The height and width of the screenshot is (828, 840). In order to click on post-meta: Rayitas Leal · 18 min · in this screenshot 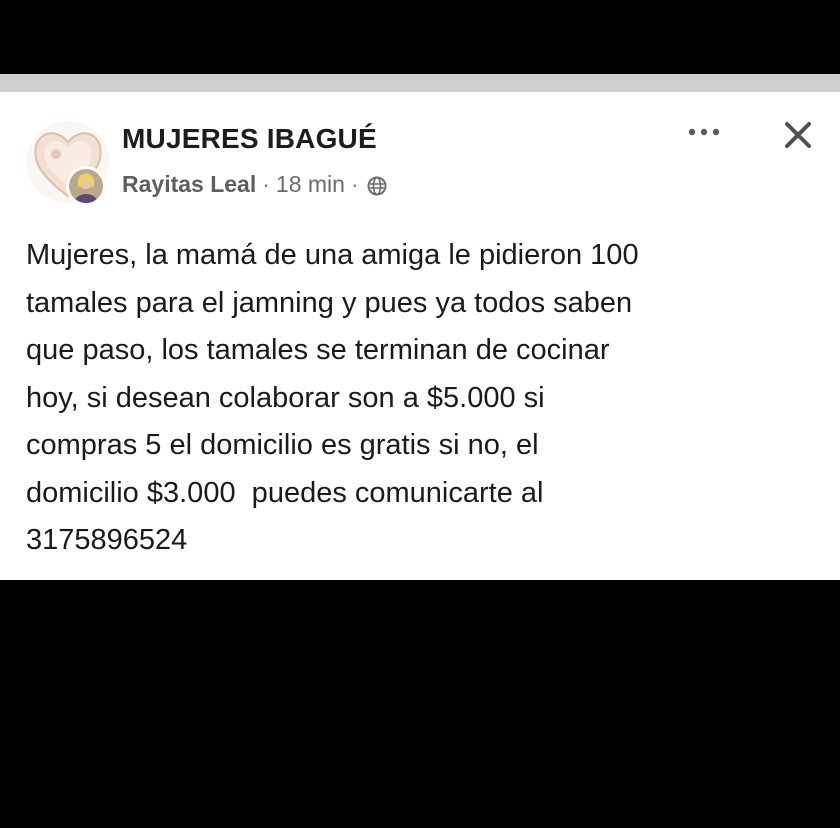, I will do `click(254, 184)`.